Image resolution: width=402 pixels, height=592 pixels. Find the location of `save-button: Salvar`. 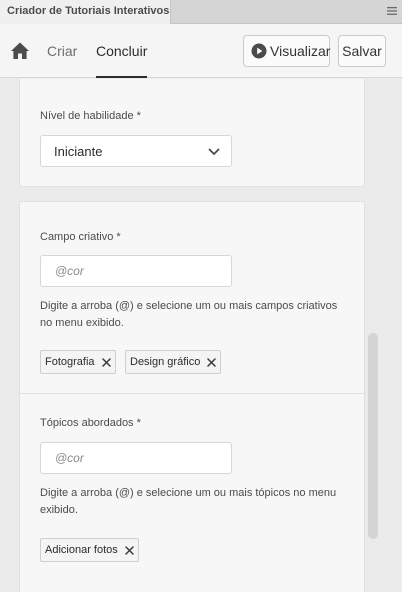

save-button: Salvar is located at coordinates (362, 51).